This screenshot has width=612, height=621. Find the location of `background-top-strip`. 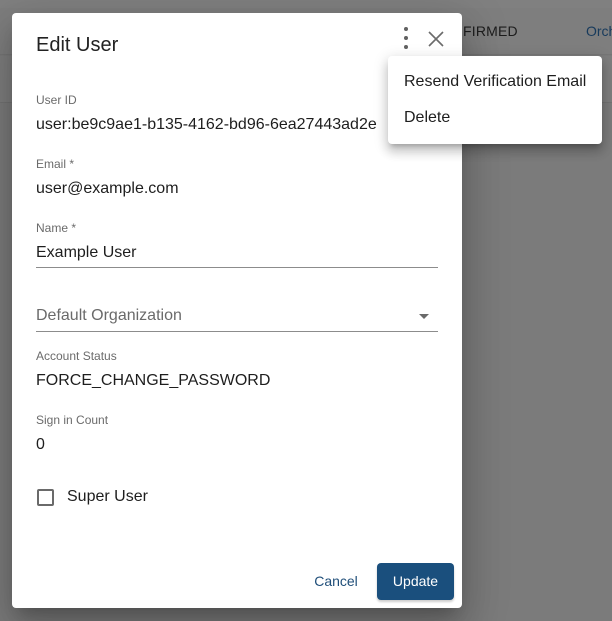

background-top-strip is located at coordinates (306, 4).